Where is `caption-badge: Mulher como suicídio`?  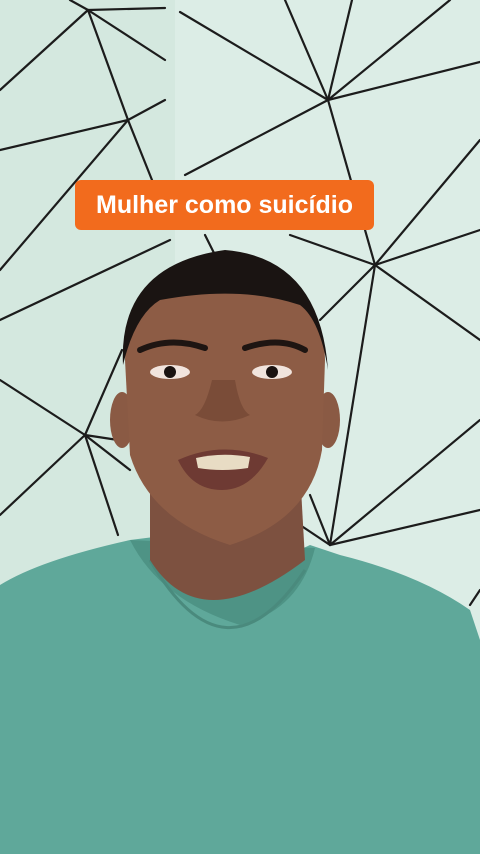
caption-badge: Mulher como suicídio is located at coordinates (224, 205).